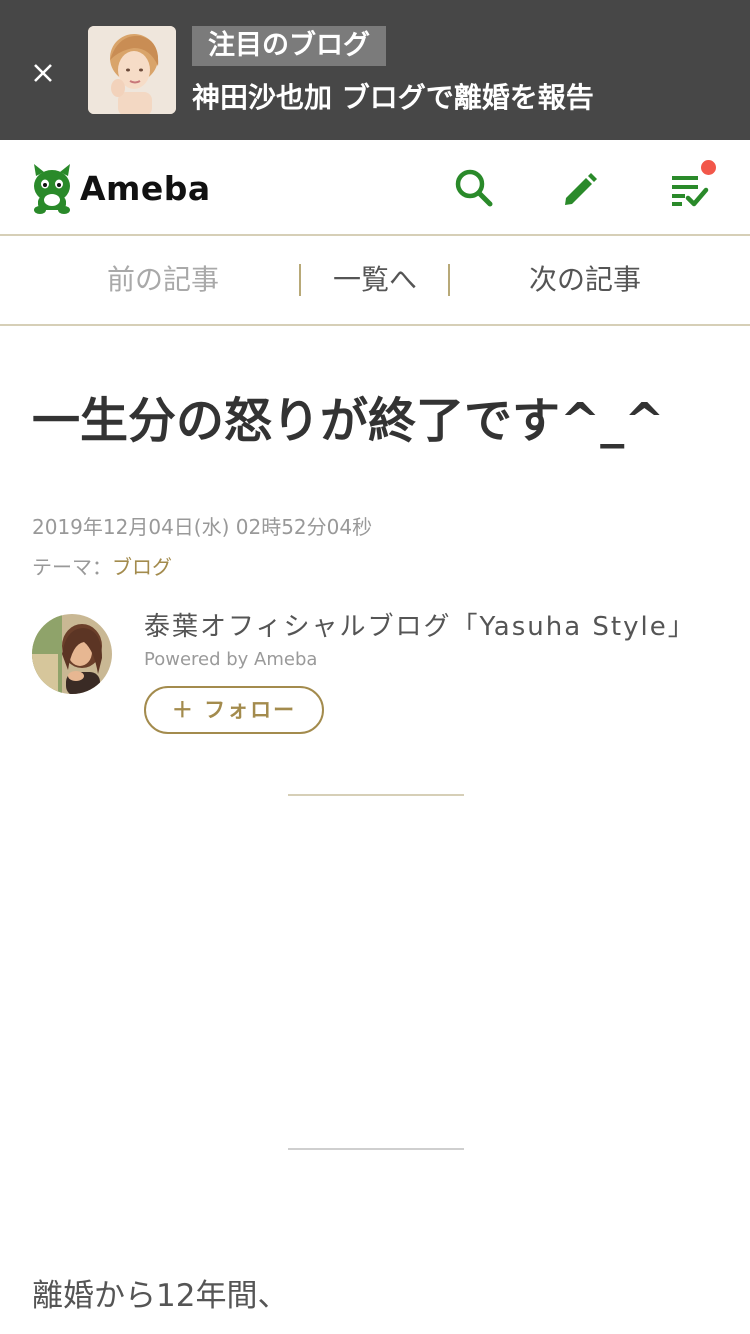  What do you see at coordinates (375, 70) in the screenshot?
I see `featured-blog-banner: 注目のブログ 神田沙也加 ブログで離婚を報告` at bounding box center [375, 70].